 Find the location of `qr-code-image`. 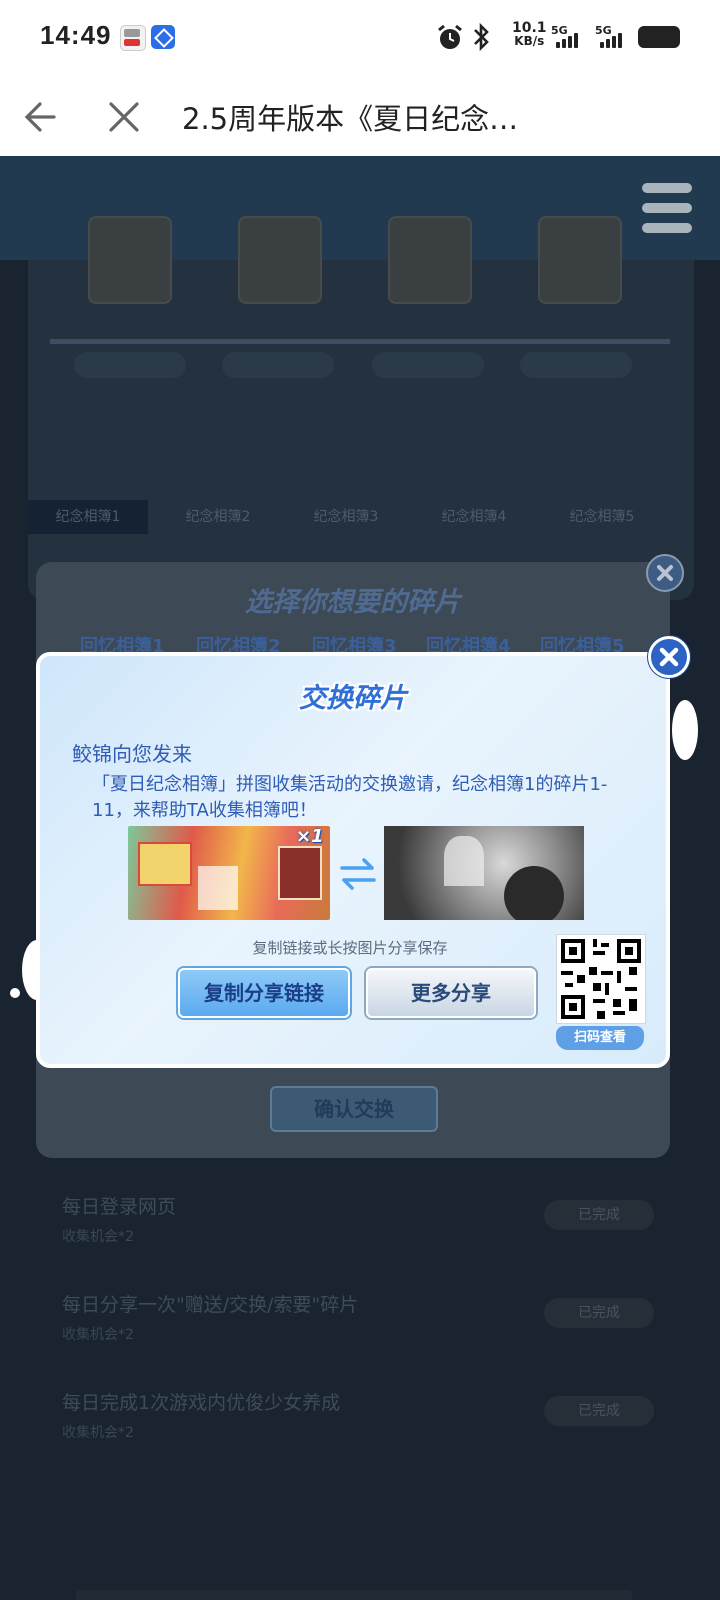

qr-code-image is located at coordinates (601, 979).